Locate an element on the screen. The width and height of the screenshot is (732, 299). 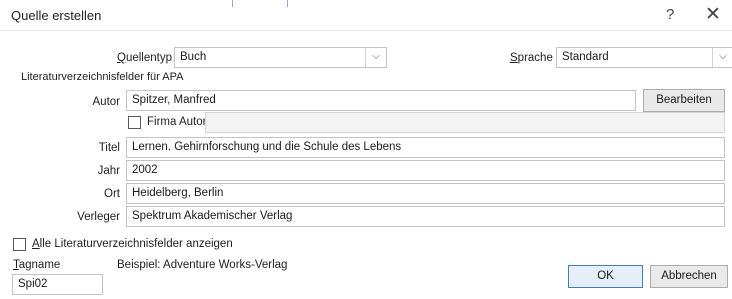
title-label: Titel is located at coordinates (109, 148).